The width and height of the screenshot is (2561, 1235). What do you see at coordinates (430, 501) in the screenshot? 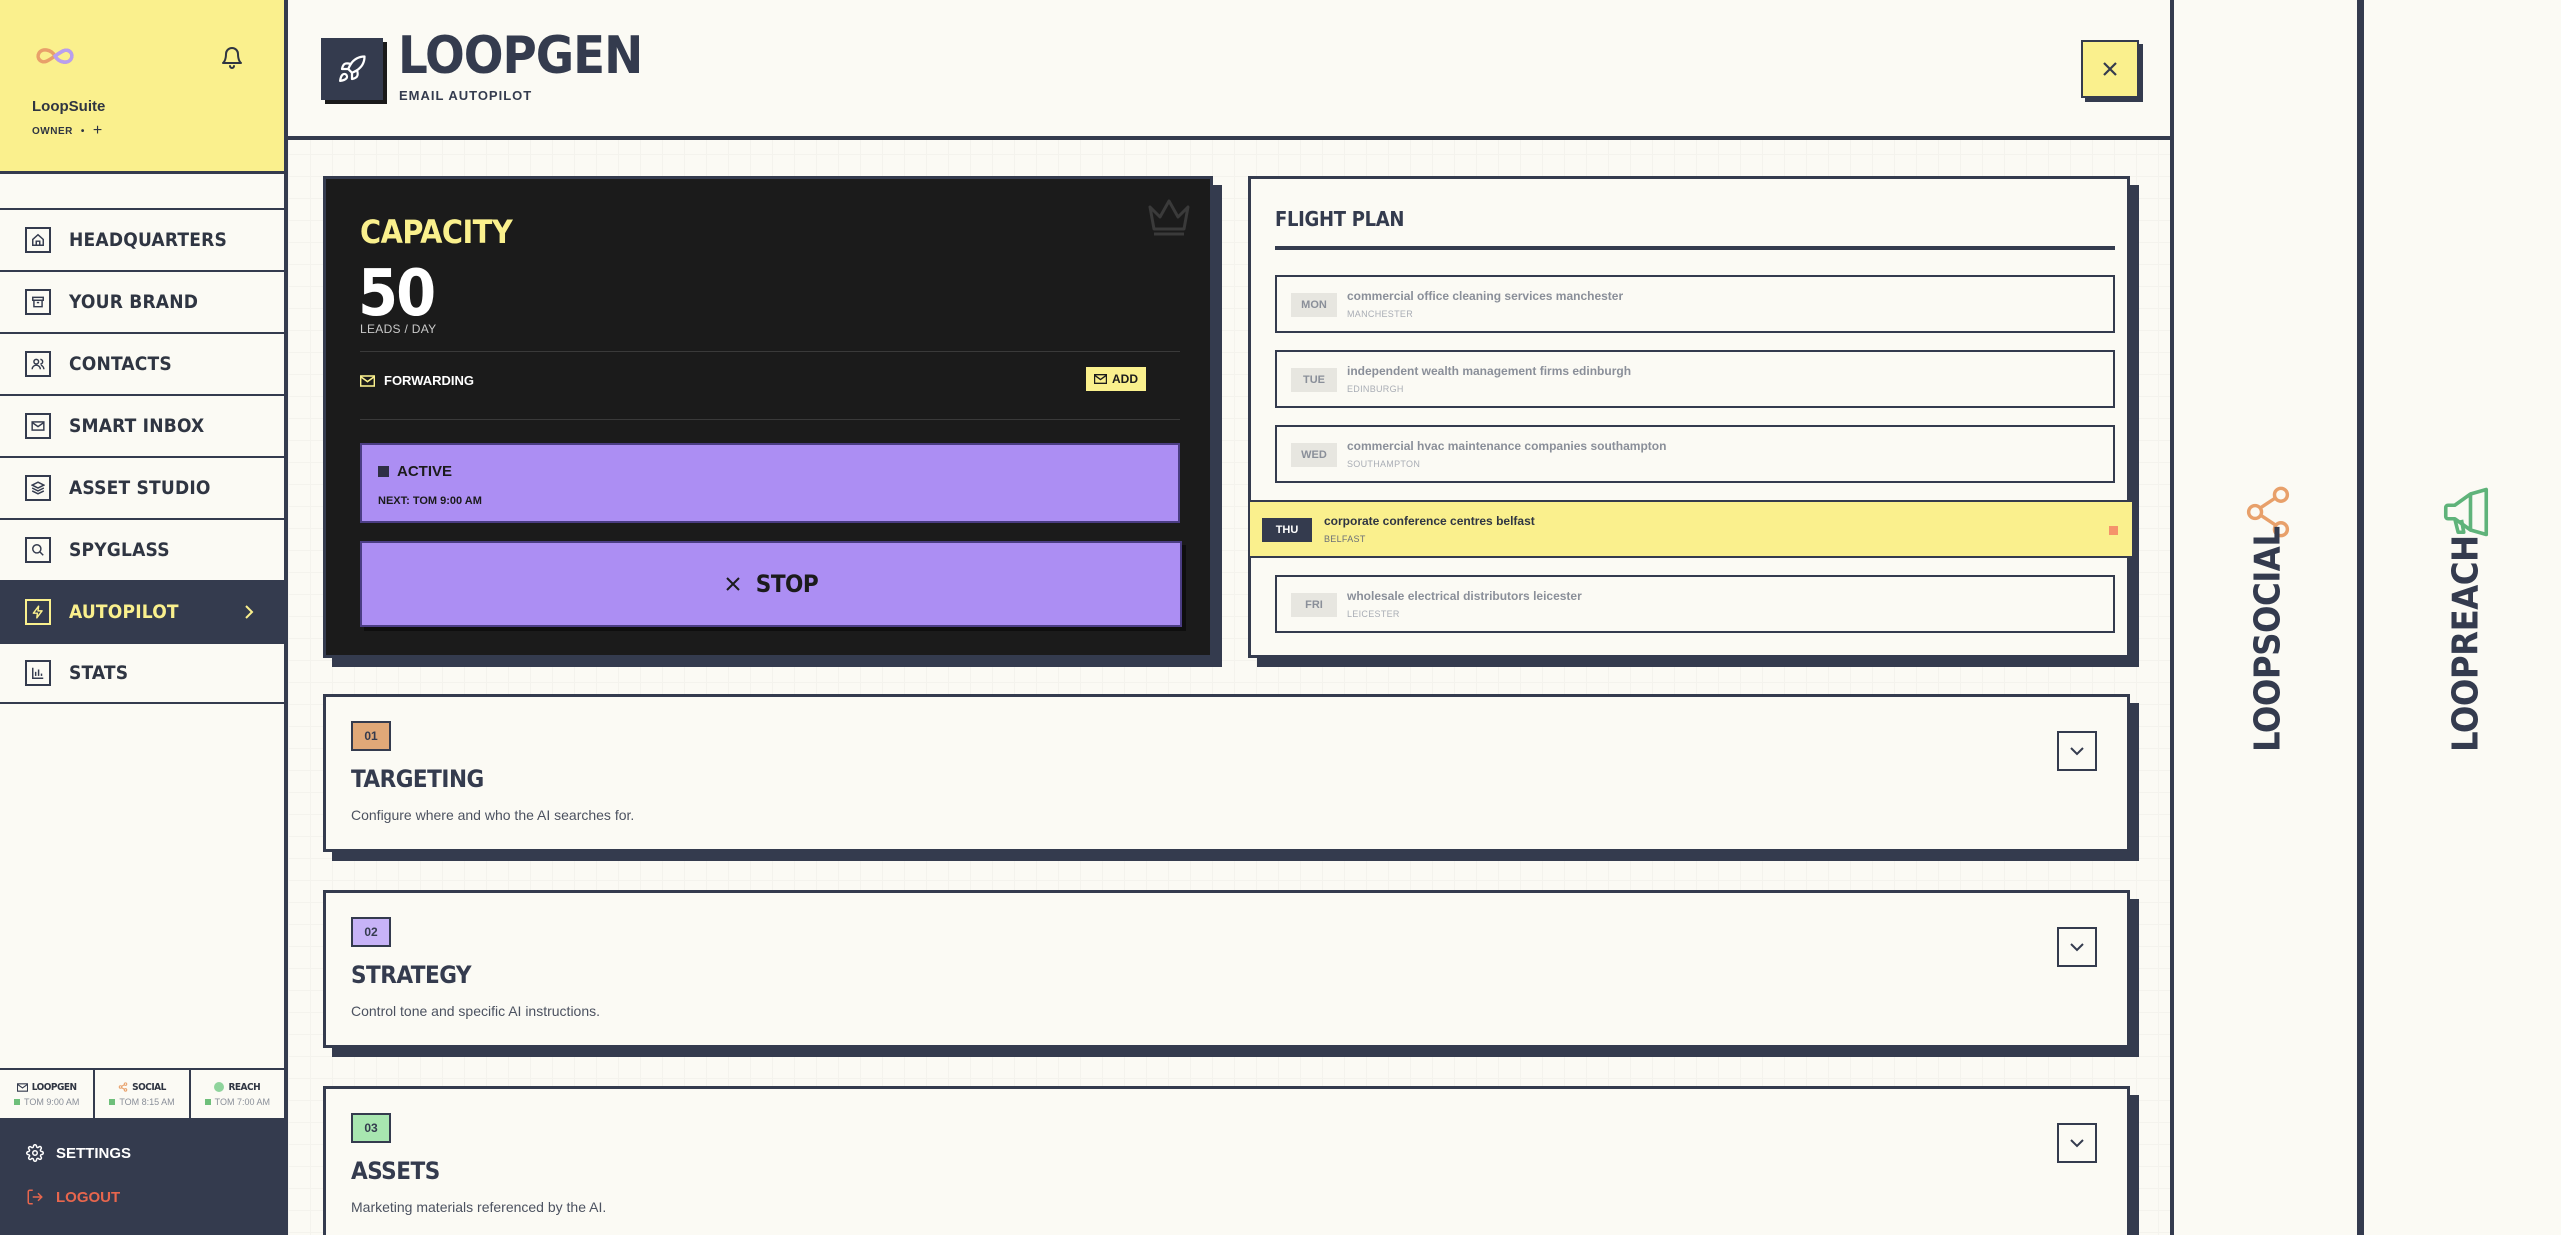
I see `next-run-time: NEXT: TOM 9:00 AM` at bounding box center [430, 501].